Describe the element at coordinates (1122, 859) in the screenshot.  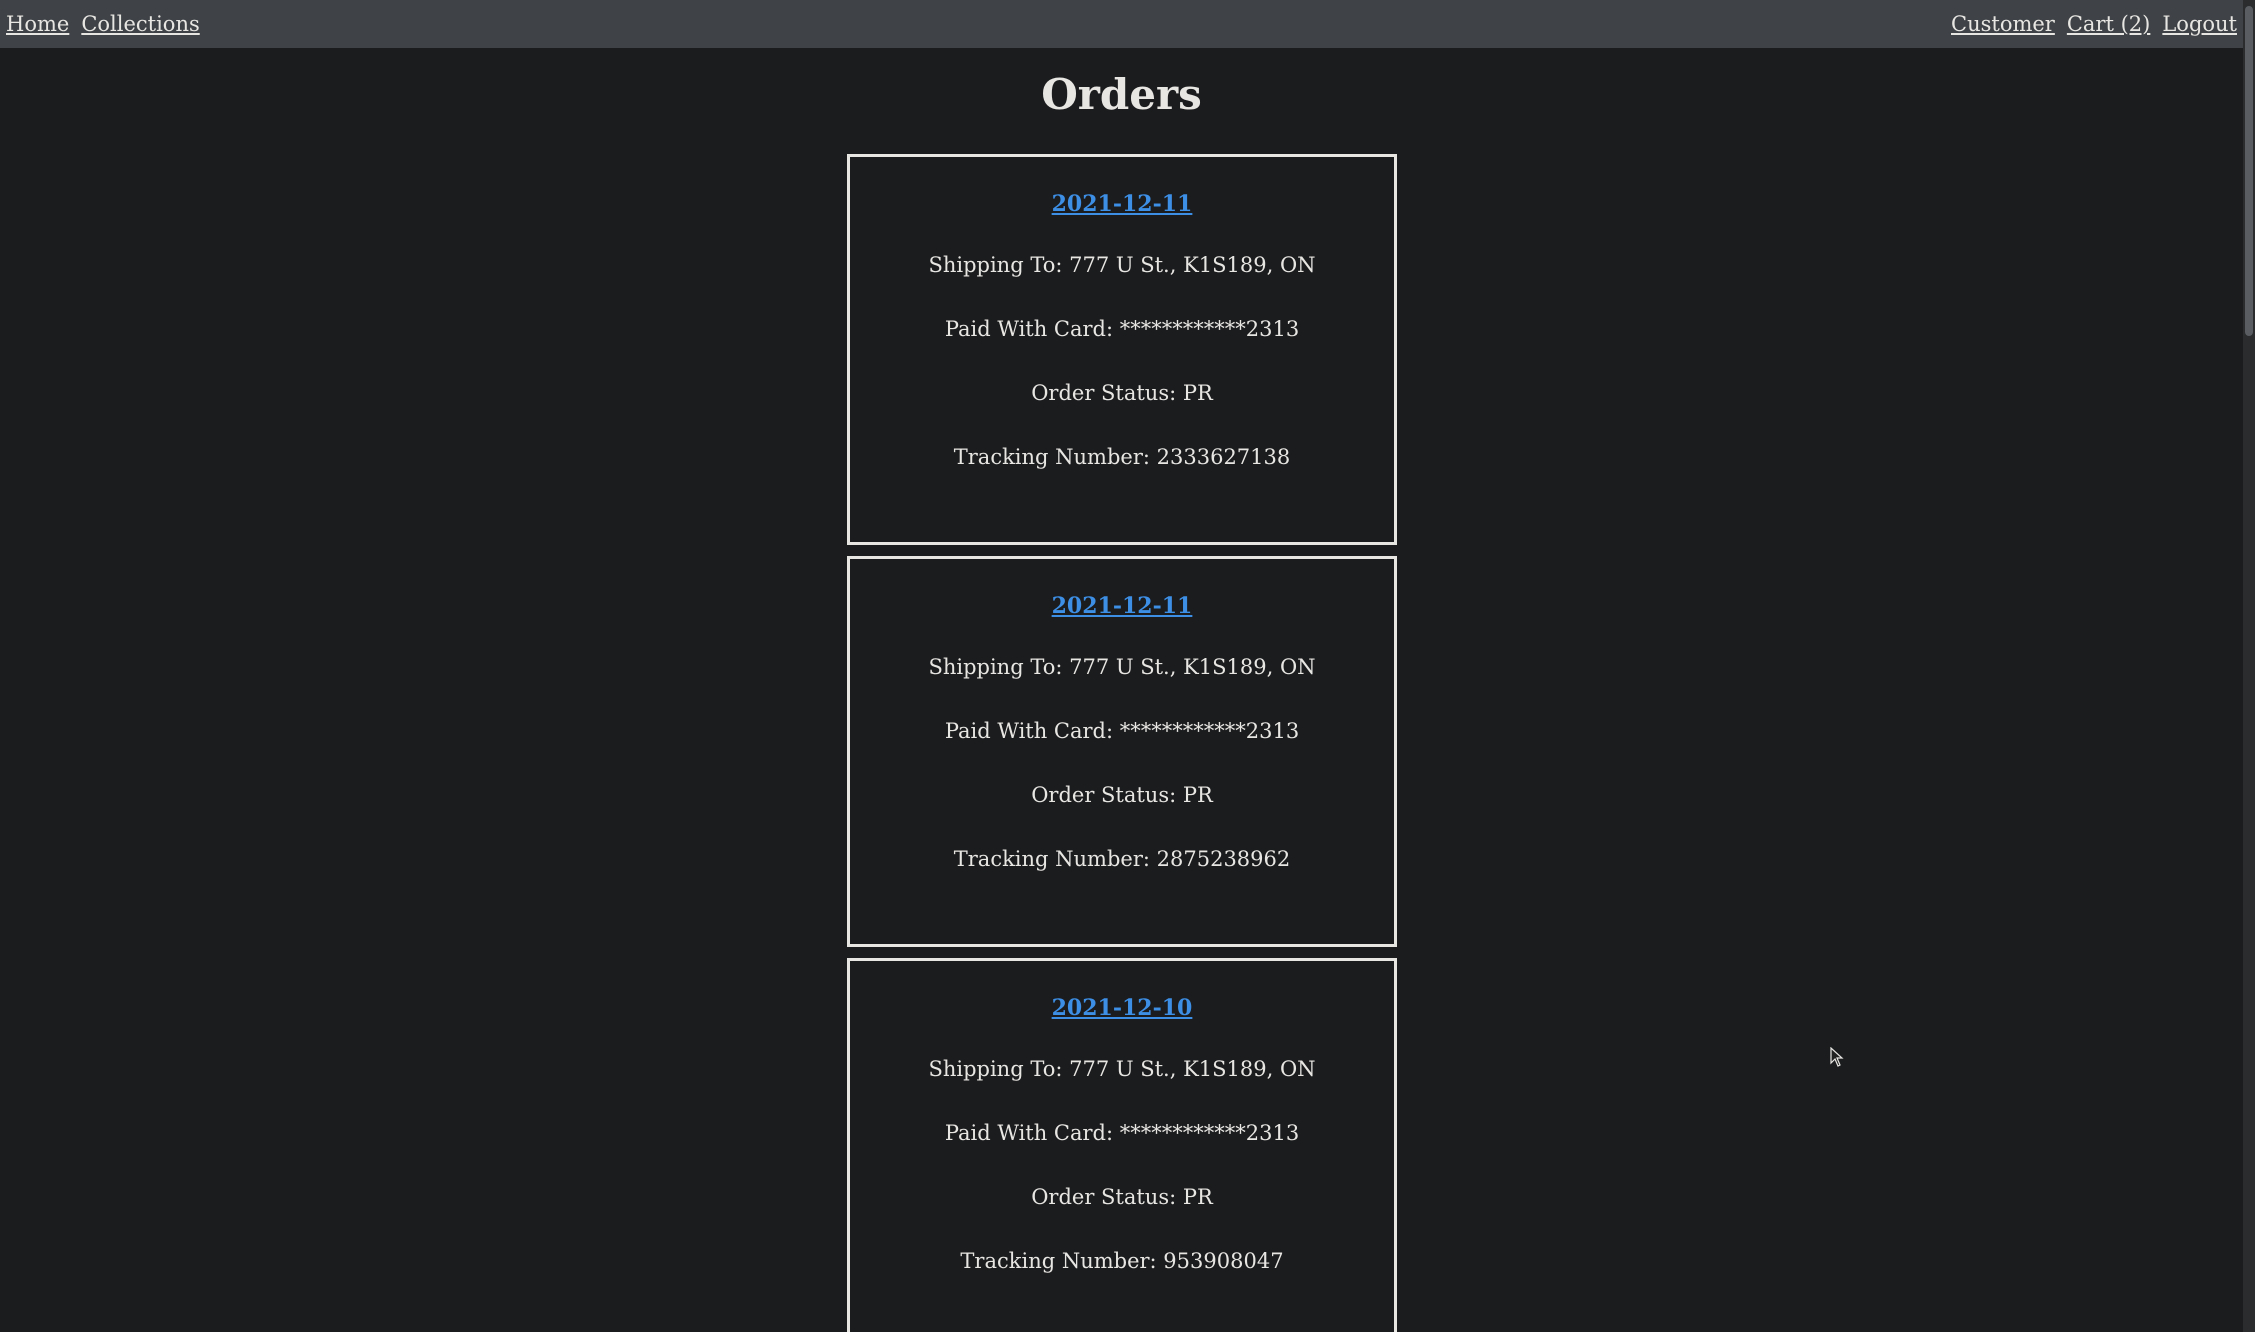
I see `order-tracking: Tracking Number: 2875238962` at that location.